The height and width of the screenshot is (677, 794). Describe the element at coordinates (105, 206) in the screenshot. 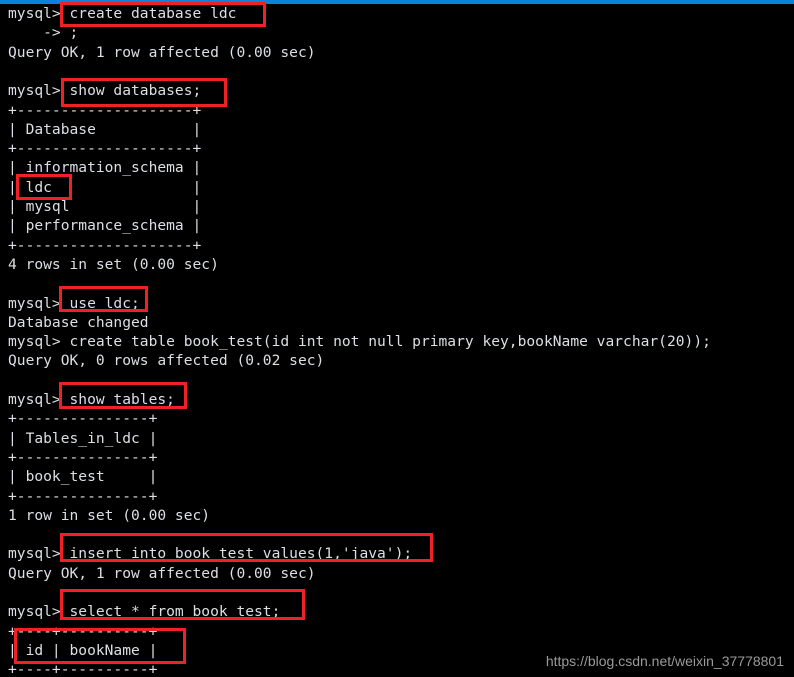

I see `terminal-line: | mysql |` at that location.